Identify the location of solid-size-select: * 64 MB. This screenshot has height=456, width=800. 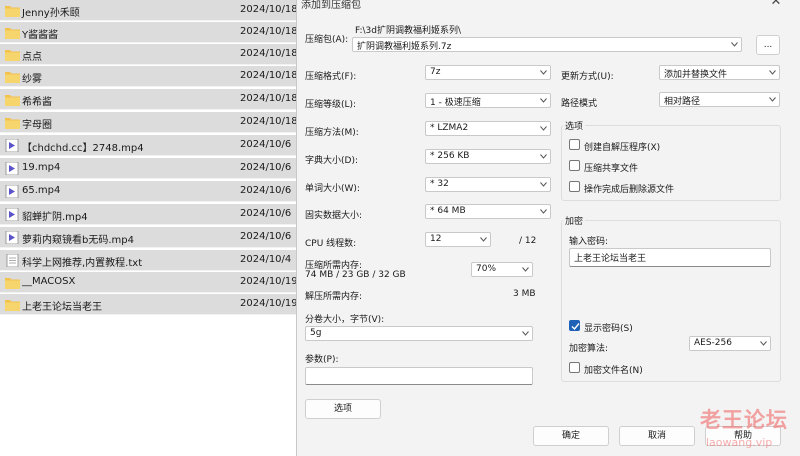
(488, 211).